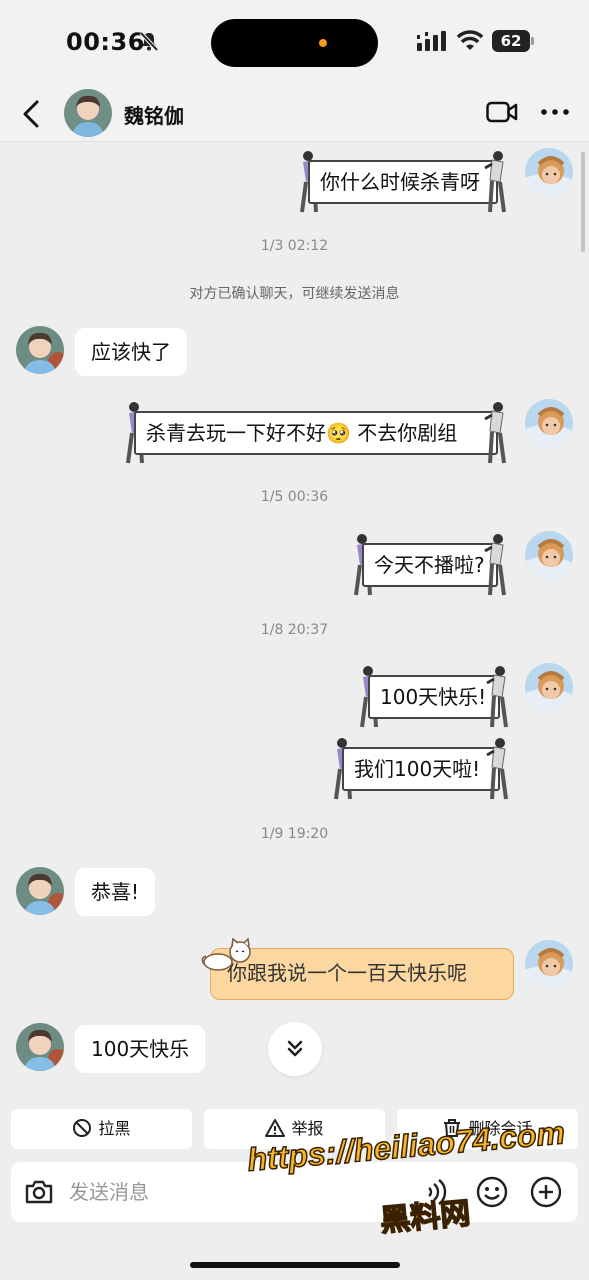  Describe the element at coordinates (149, 41) in the screenshot. I see `bell-mute-icon` at that location.